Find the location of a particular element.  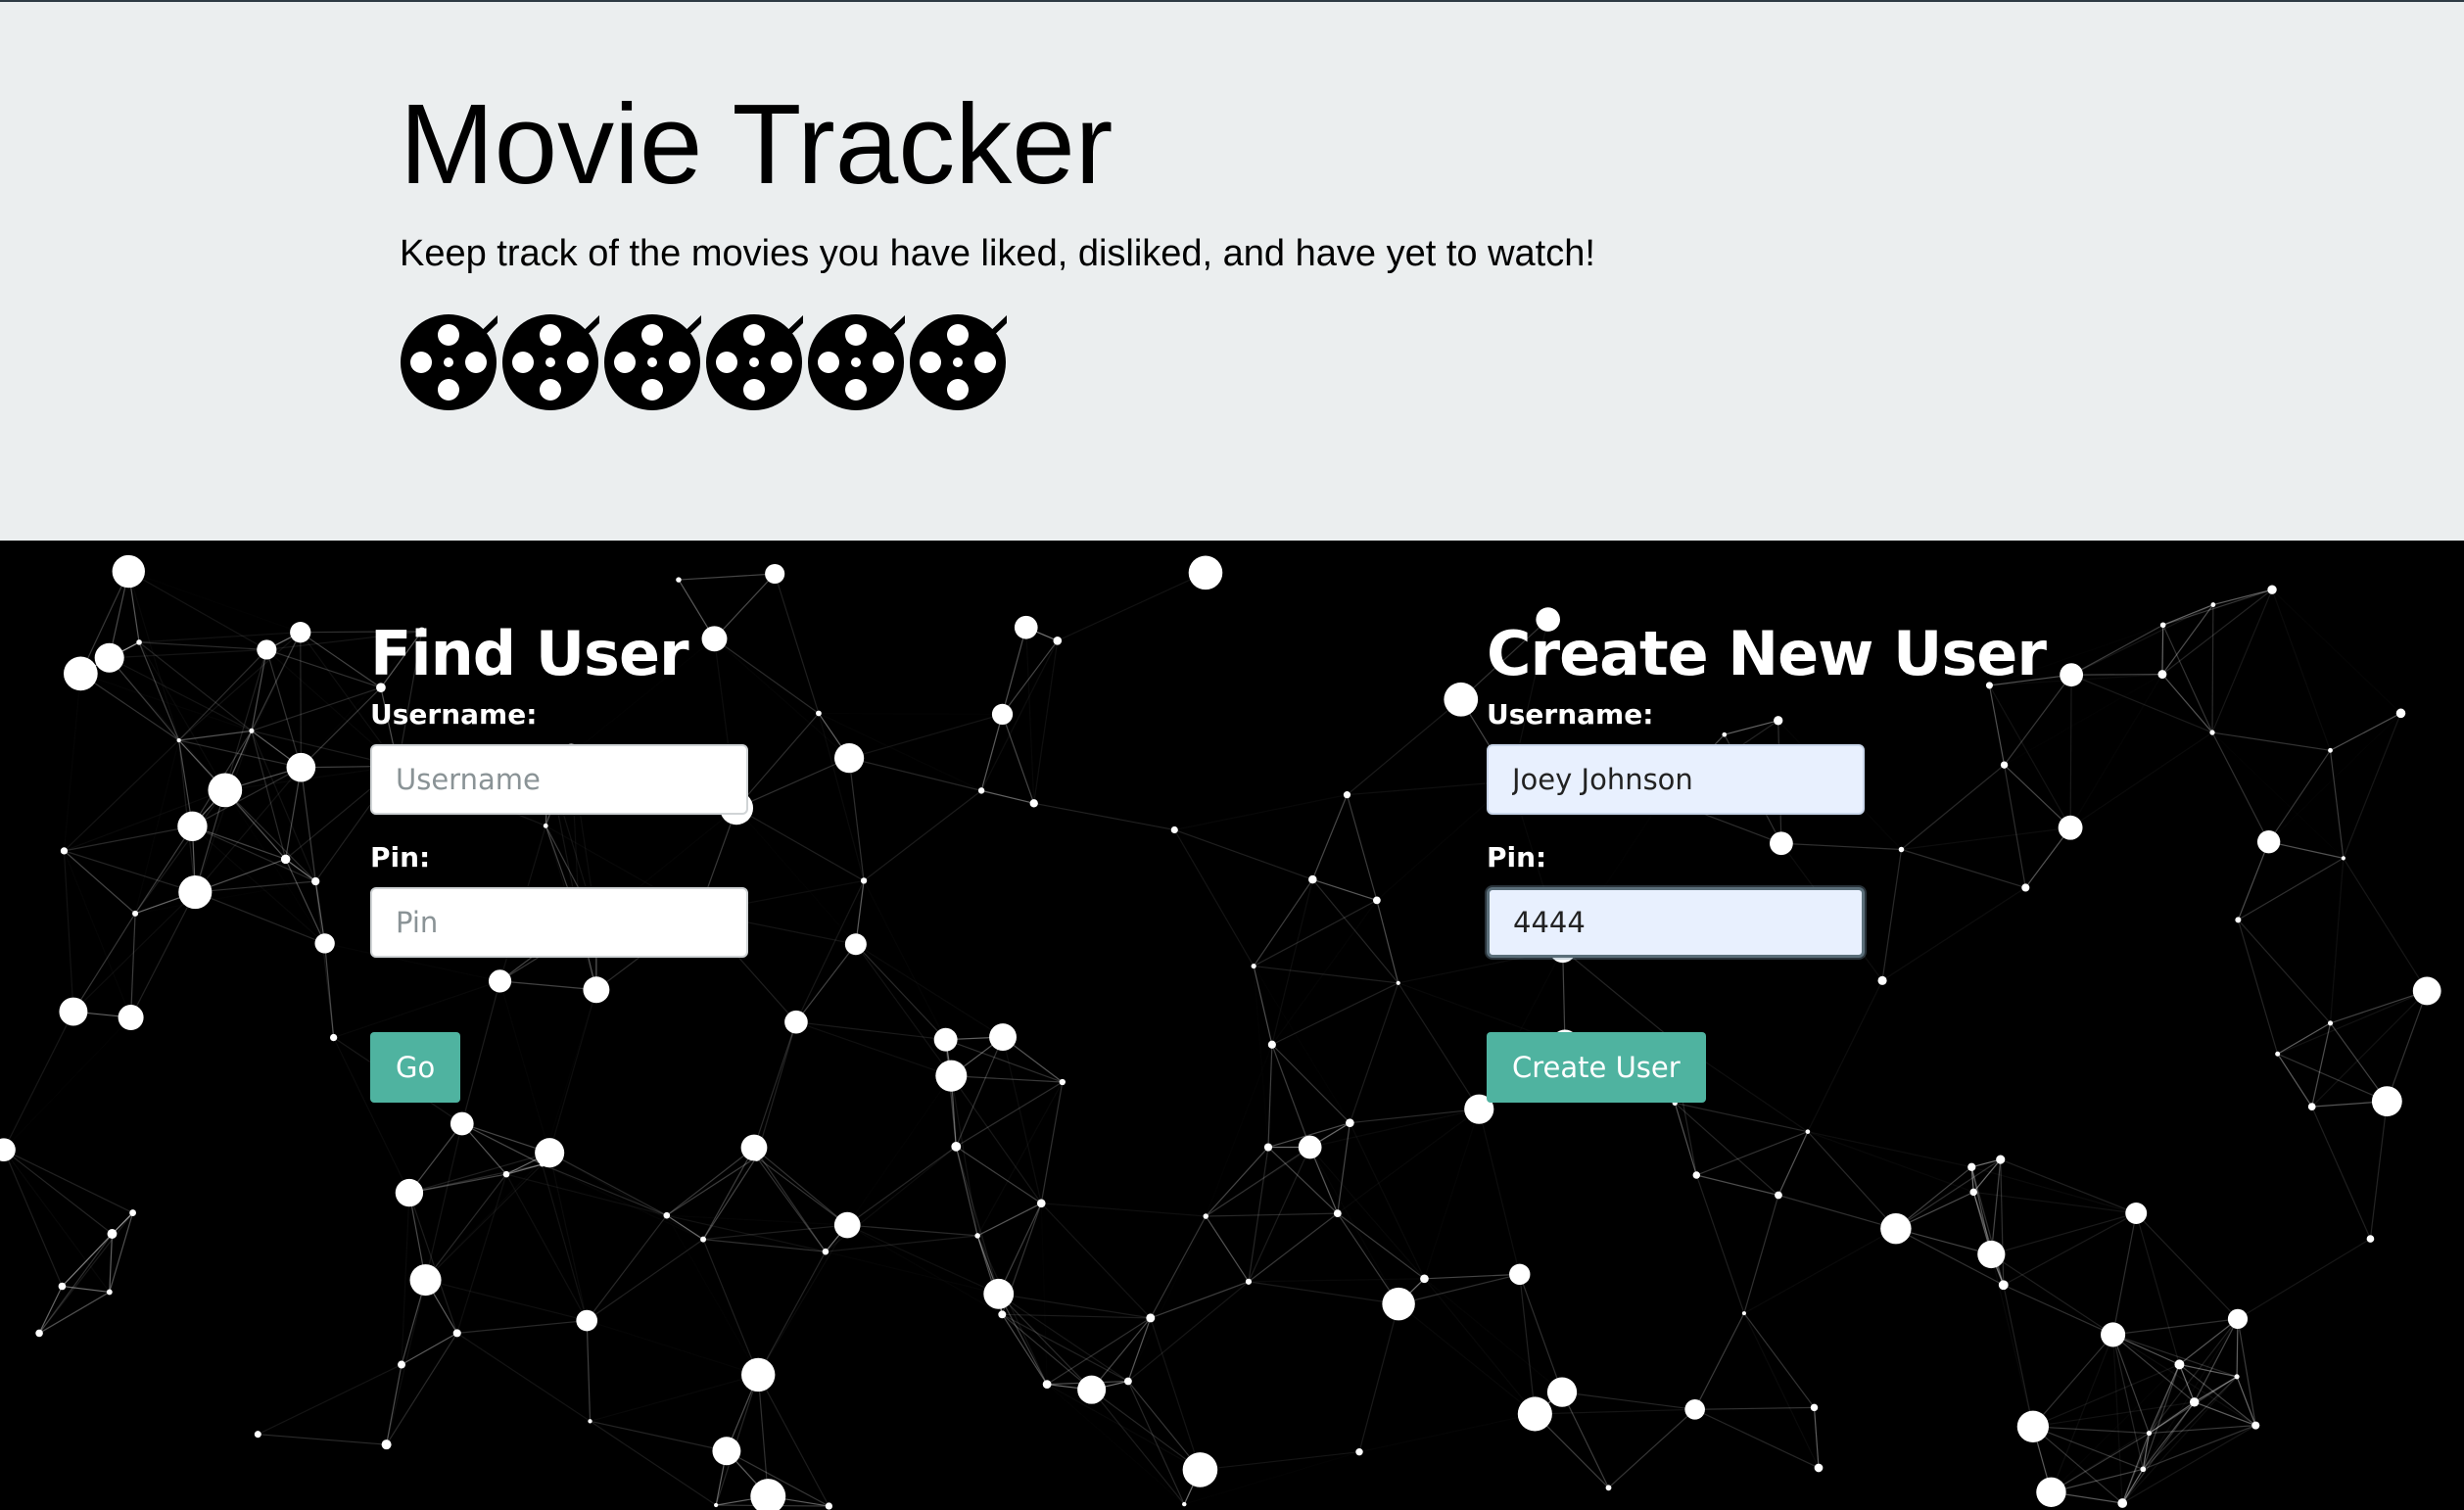

find-pin-label: Pin: is located at coordinates (400, 857).